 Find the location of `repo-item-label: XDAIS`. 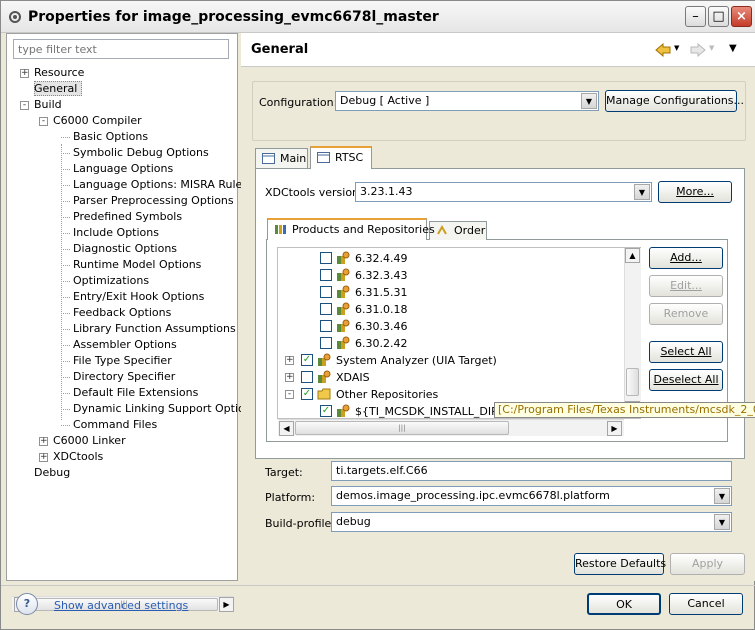

repo-item-label: XDAIS is located at coordinates (353, 377).